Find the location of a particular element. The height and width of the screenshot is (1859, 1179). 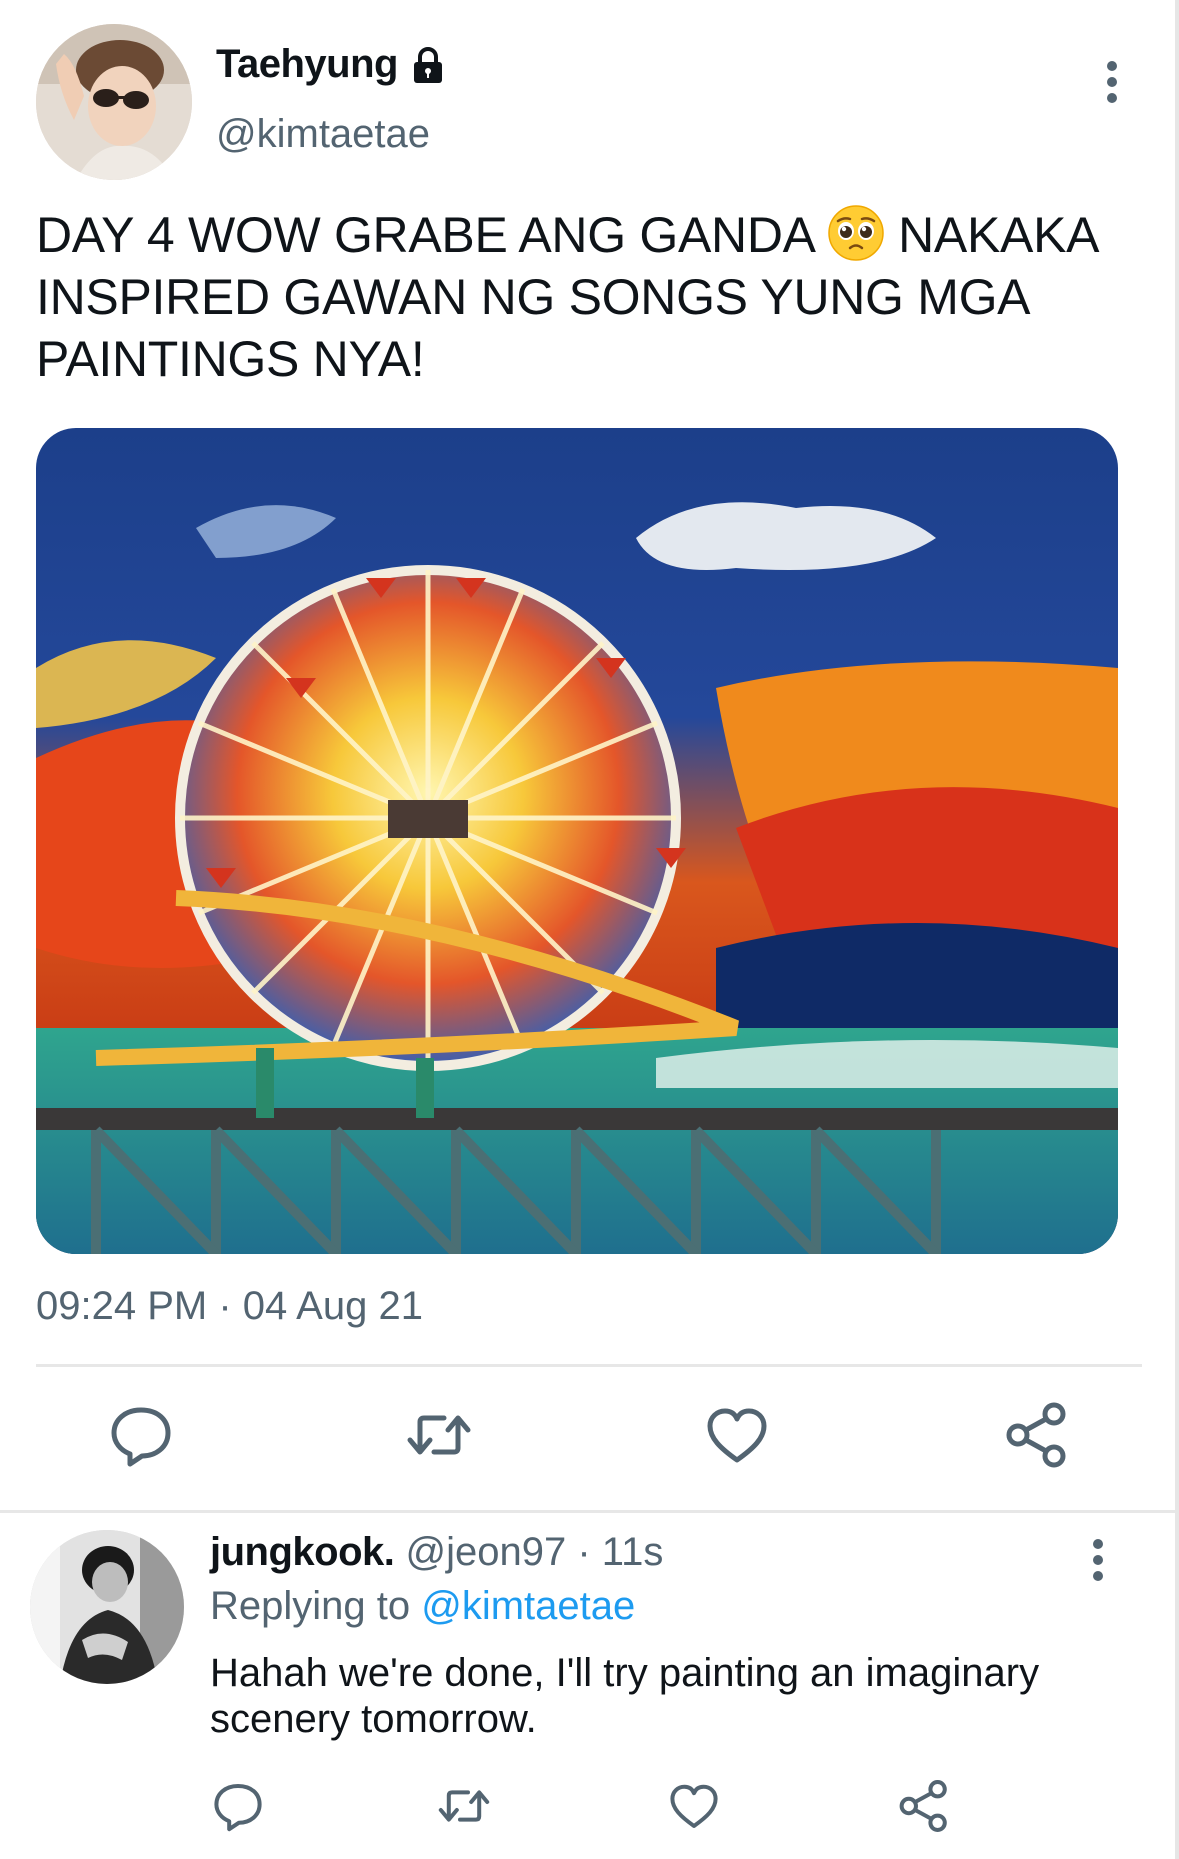

reply-handle: @jeon97 is located at coordinates (486, 1552).